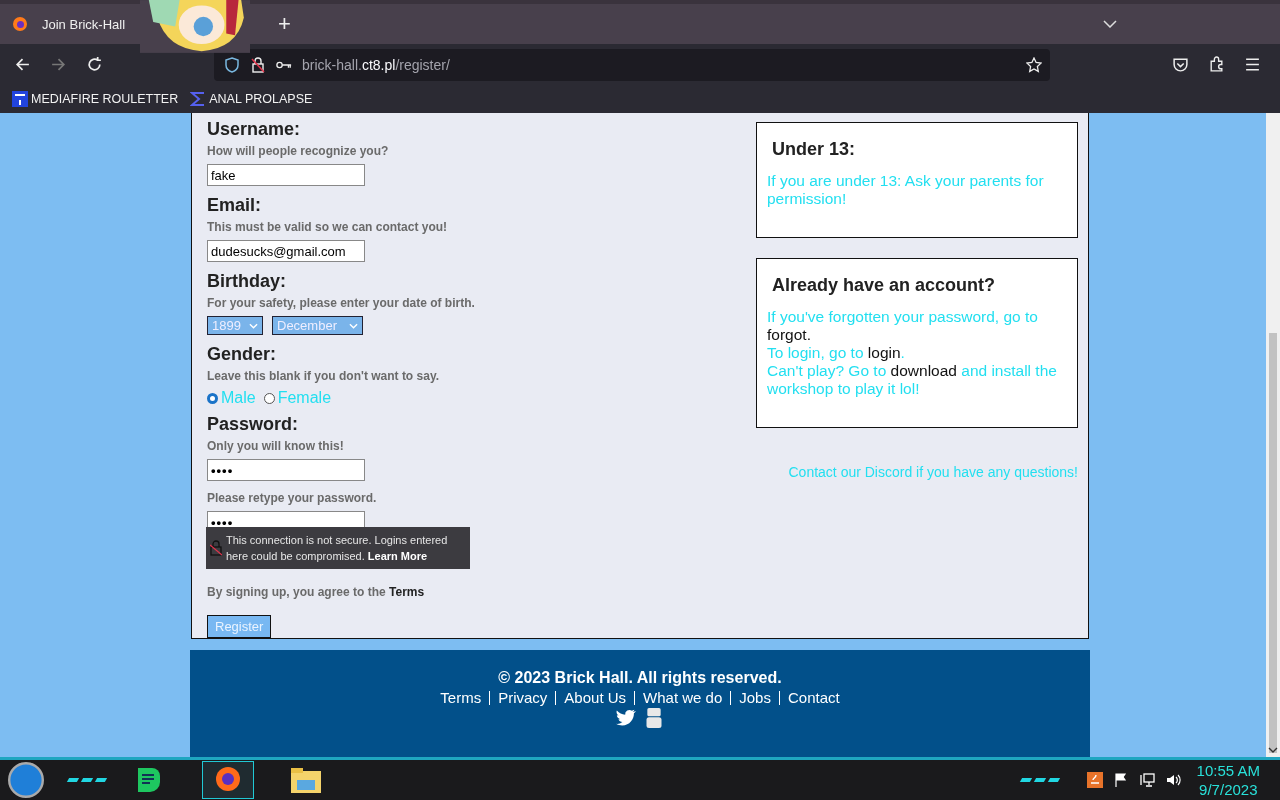  Describe the element at coordinates (1146, 780) in the screenshot. I see `network-icon` at that location.